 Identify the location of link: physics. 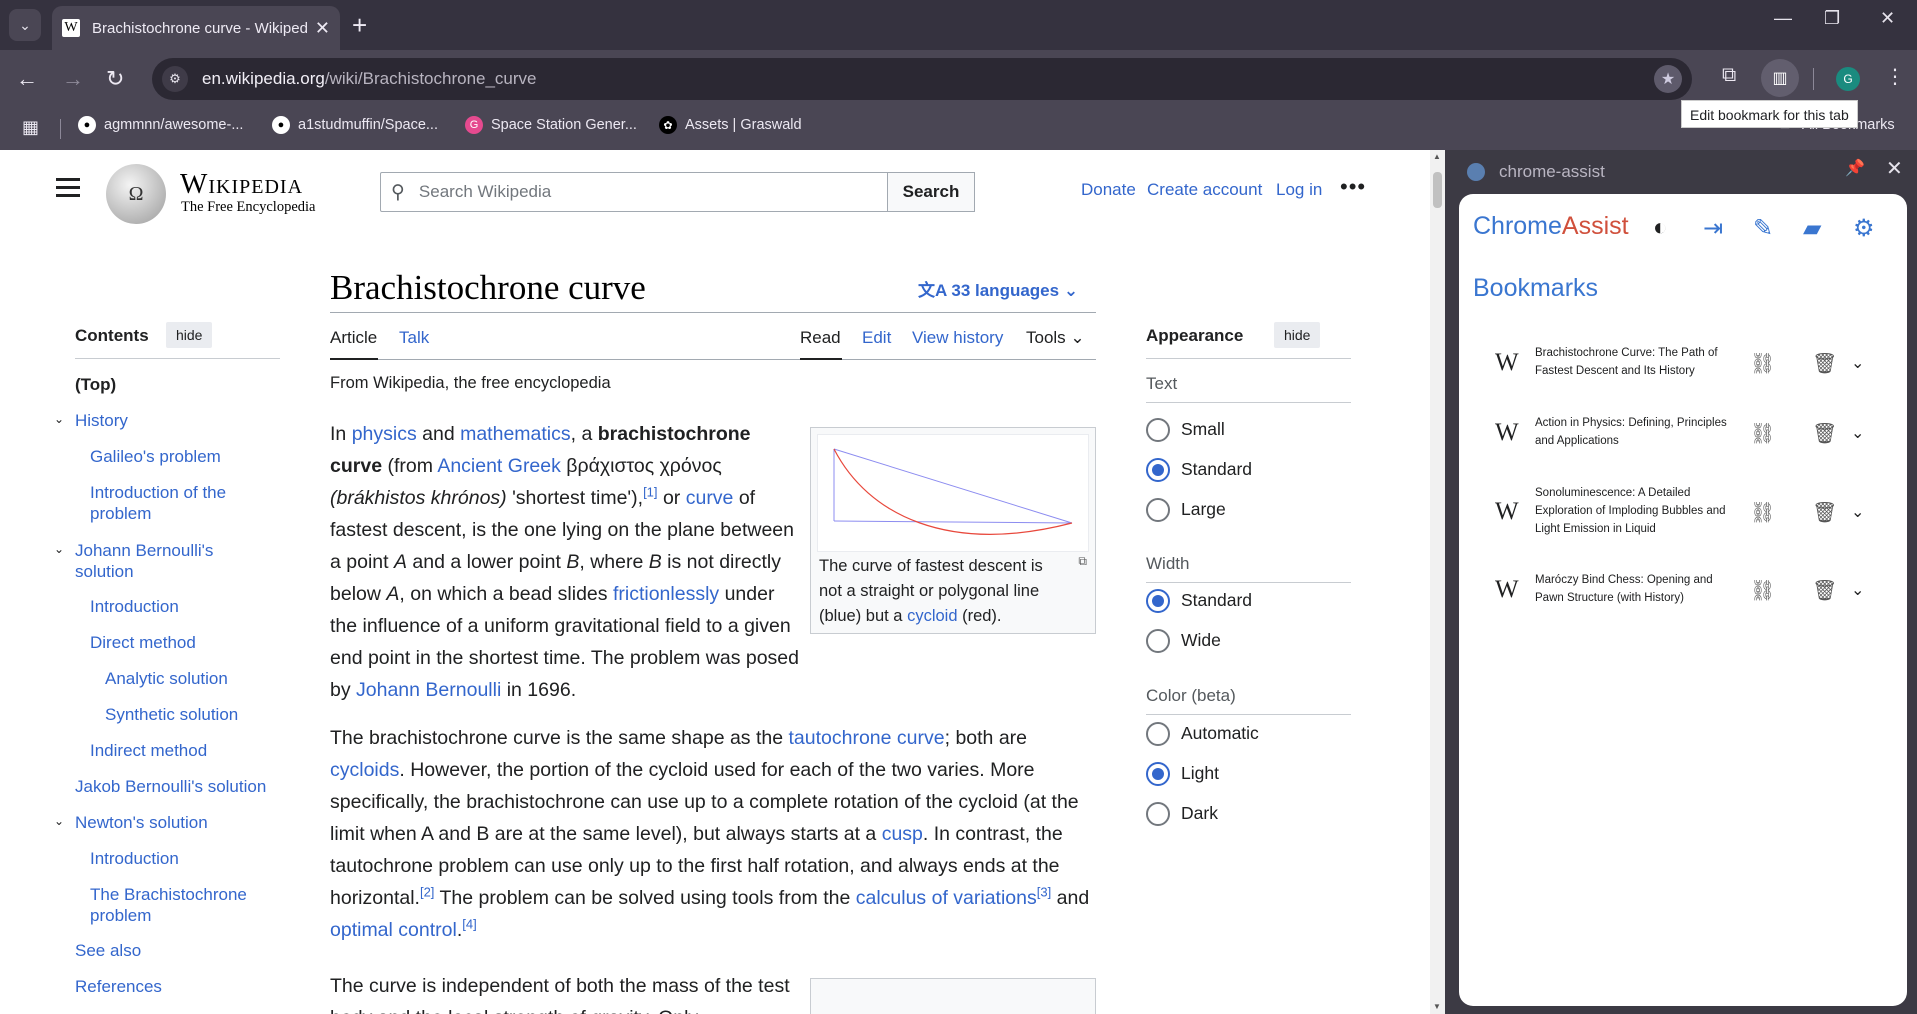
(384, 434).